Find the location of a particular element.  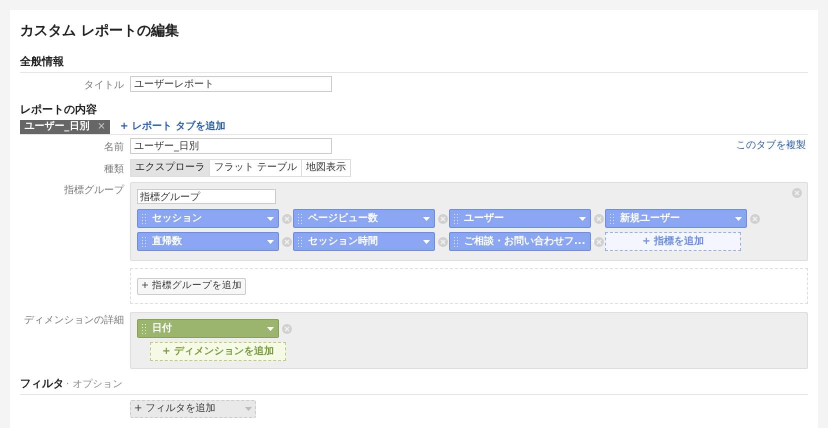

section-heading: フィルタ is located at coordinates (42, 384).